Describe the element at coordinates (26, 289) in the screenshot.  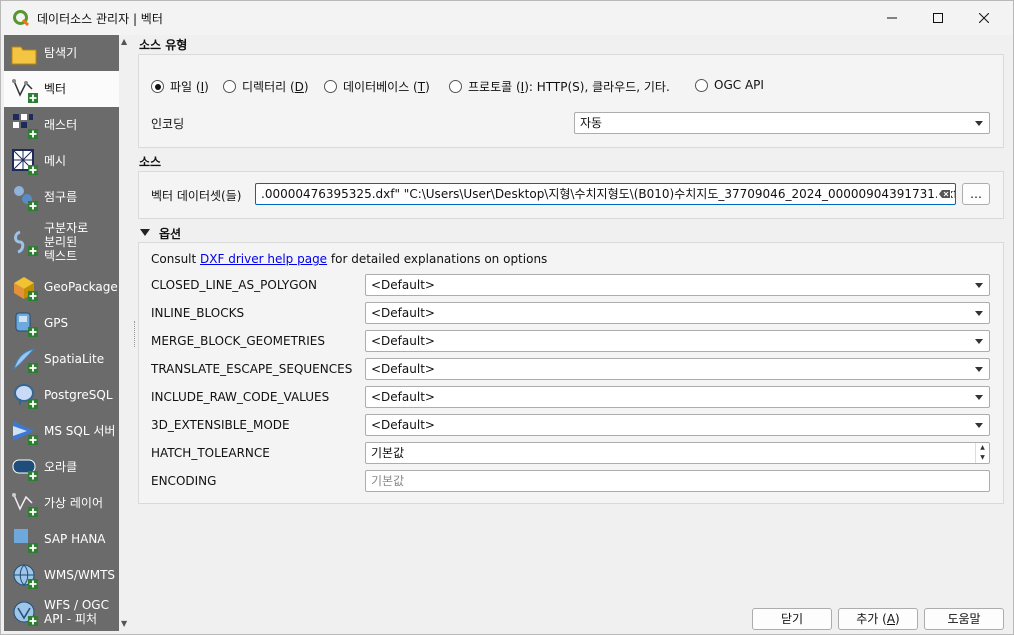
I see `geopackage-icon` at that location.